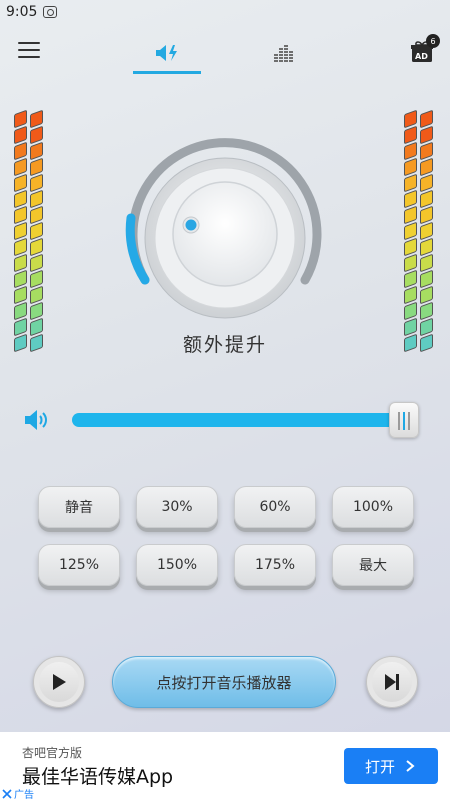 The image size is (450, 800). I want to click on volume-slider, so click(252, 420).